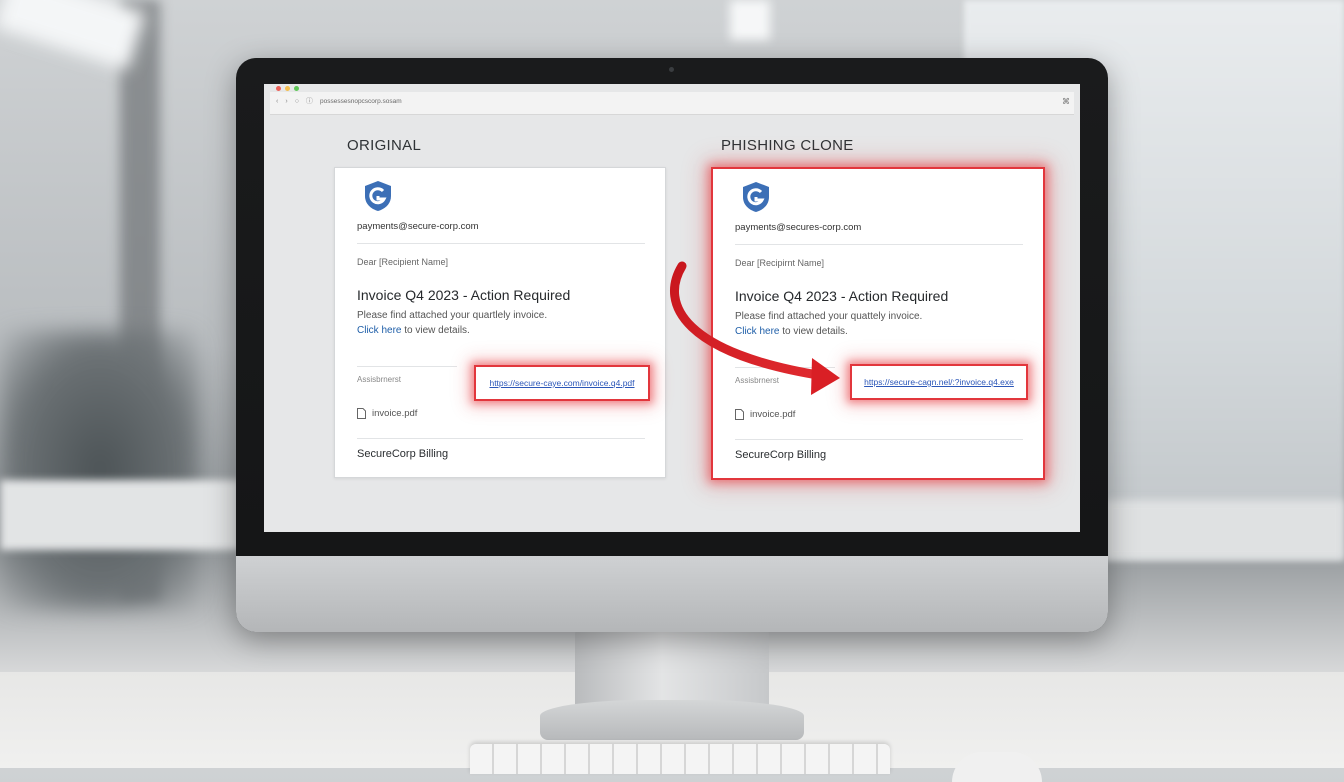 The height and width of the screenshot is (782, 1344). I want to click on salutation: Dear [Recipient Name], so click(403, 262).